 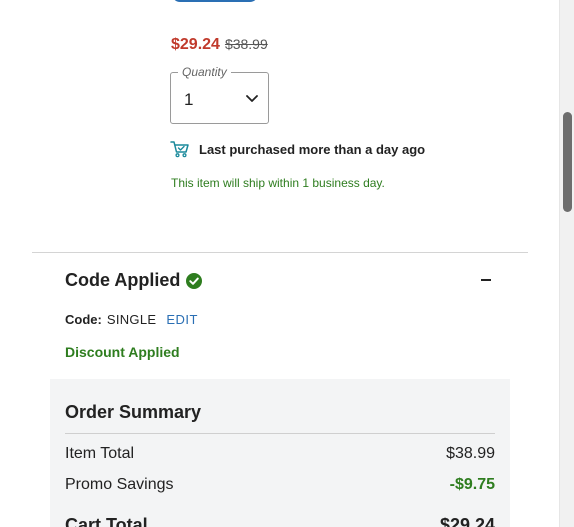 I want to click on summary-row-label: Item Total, so click(x=100, y=453).